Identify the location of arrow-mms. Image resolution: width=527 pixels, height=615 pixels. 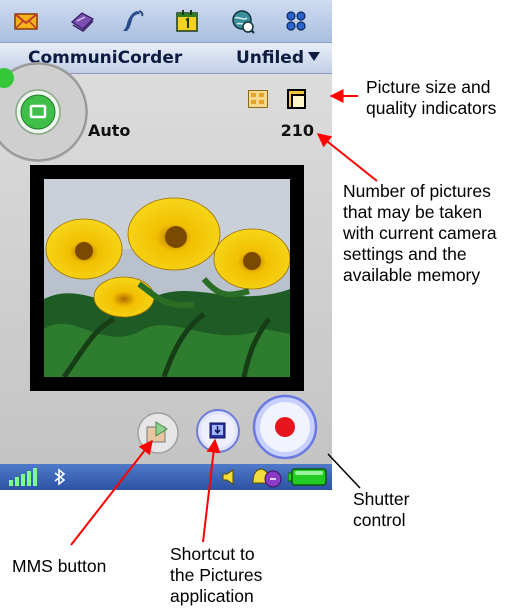
(111, 492).